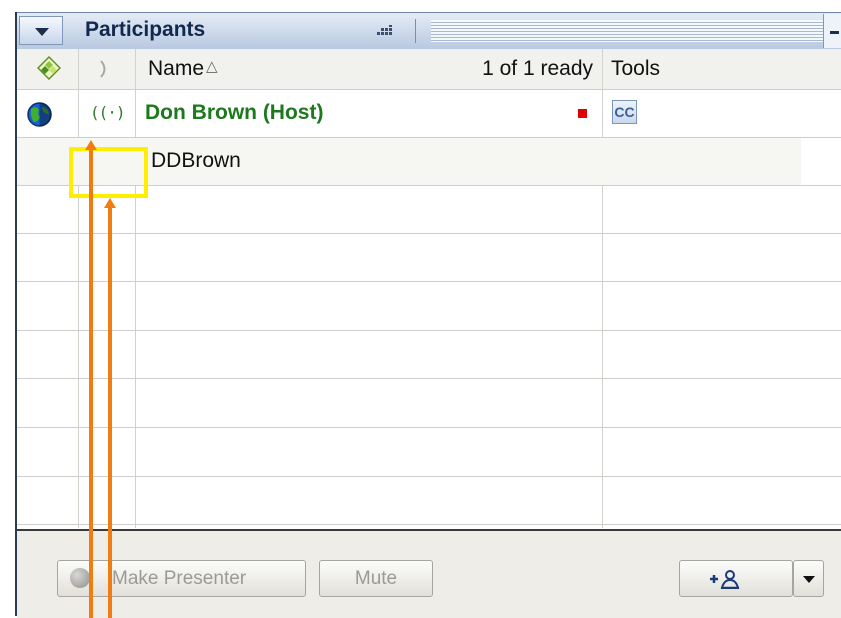  I want to click on make-presenter-label: Make Presenter, so click(179, 578).